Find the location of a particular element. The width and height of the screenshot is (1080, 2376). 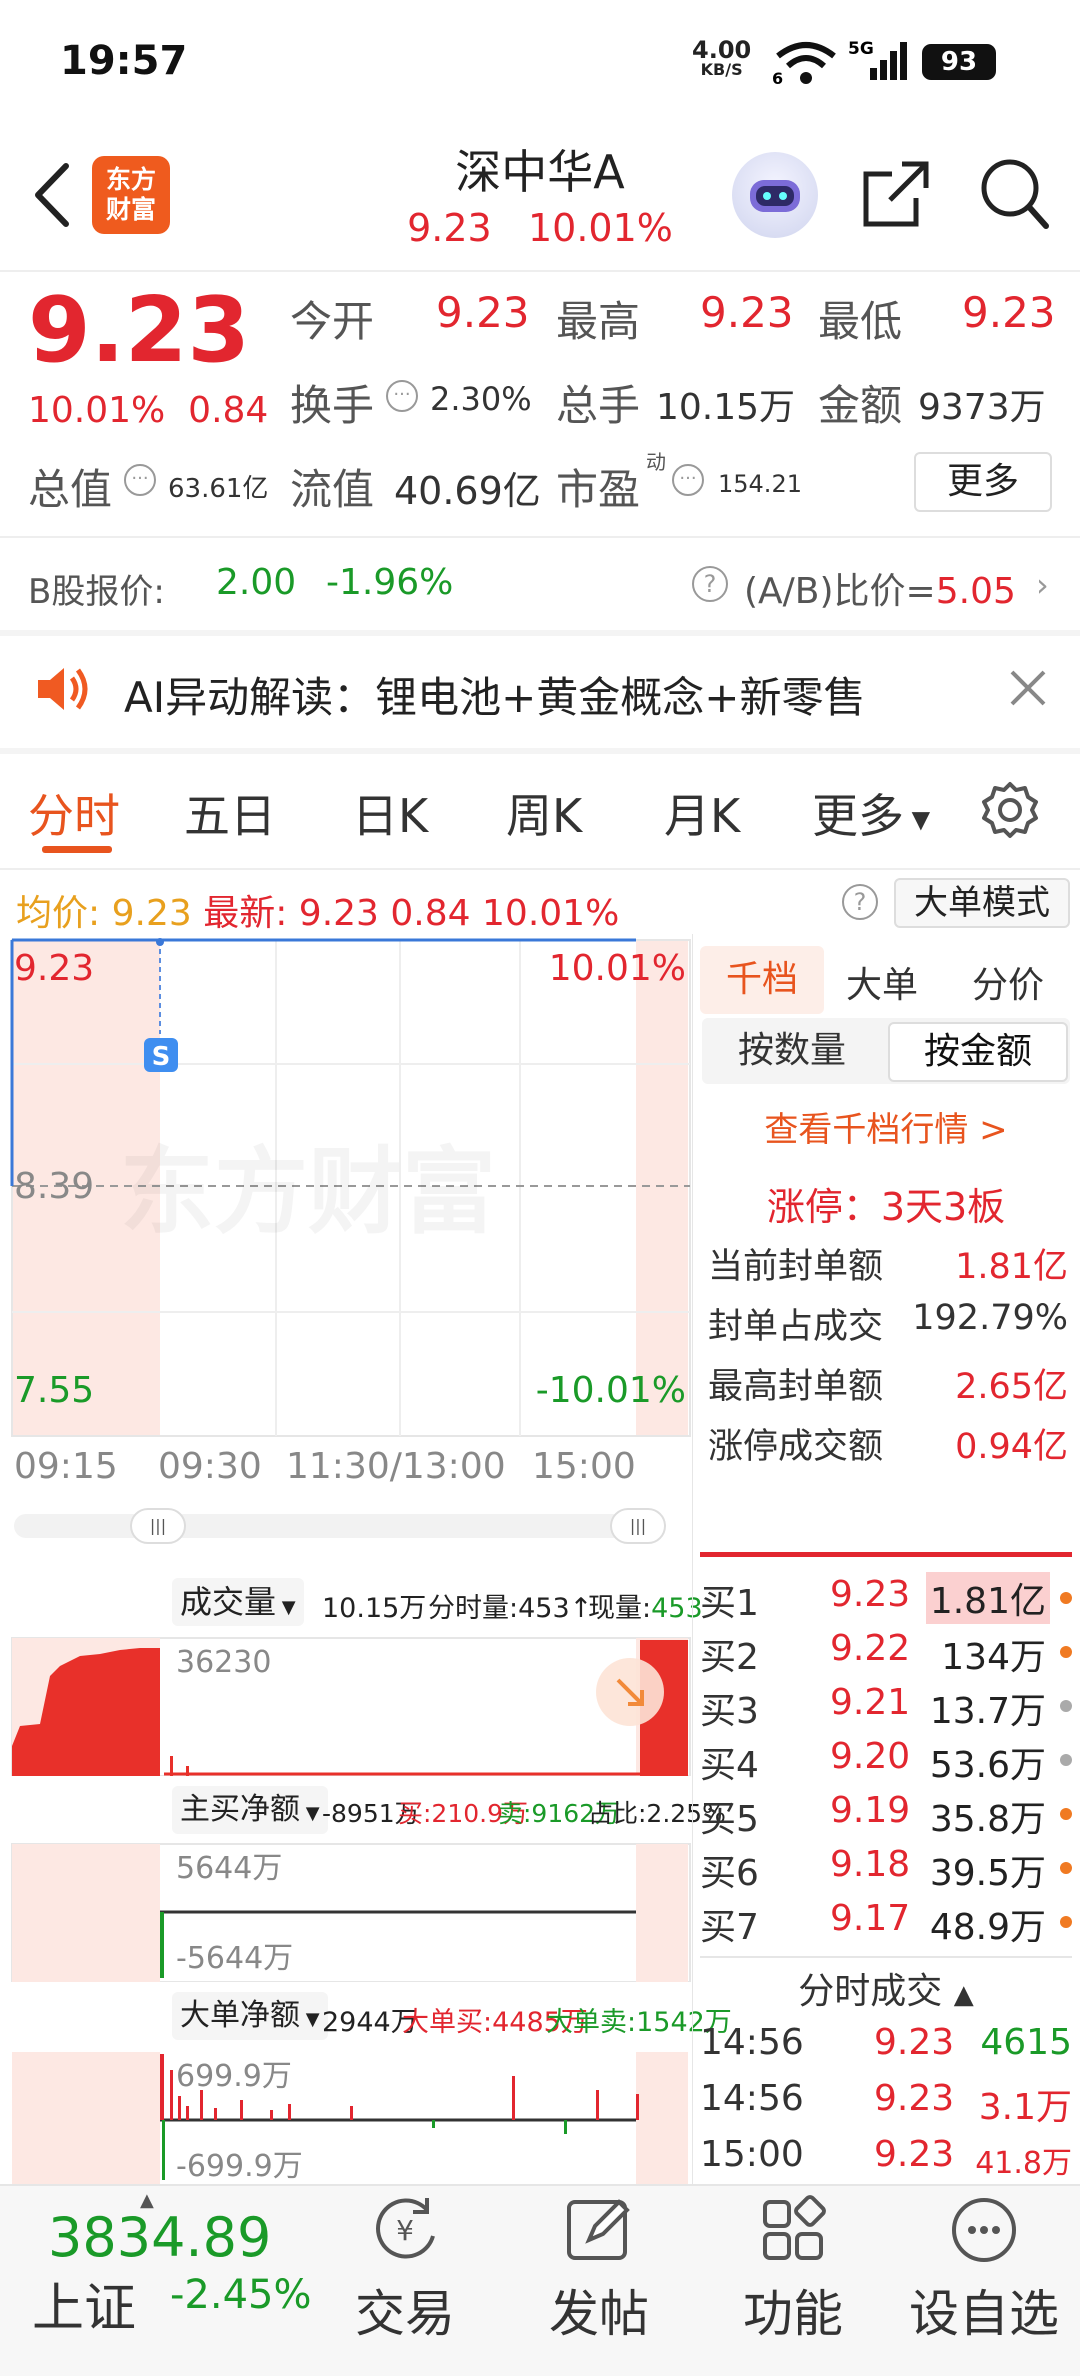

mcap-value: 63.61亿 is located at coordinates (218, 489).